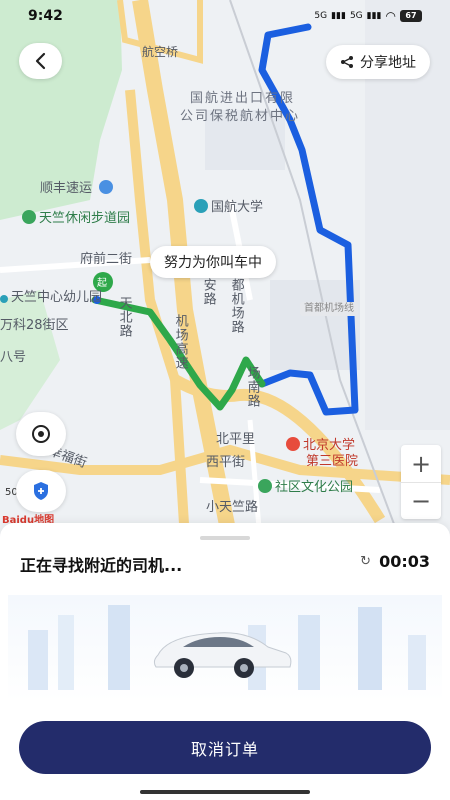 This screenshot has width=450, height=800. Describe the element at coordinates (201, 206) in the screenshot. I see `school-icon` at that location.